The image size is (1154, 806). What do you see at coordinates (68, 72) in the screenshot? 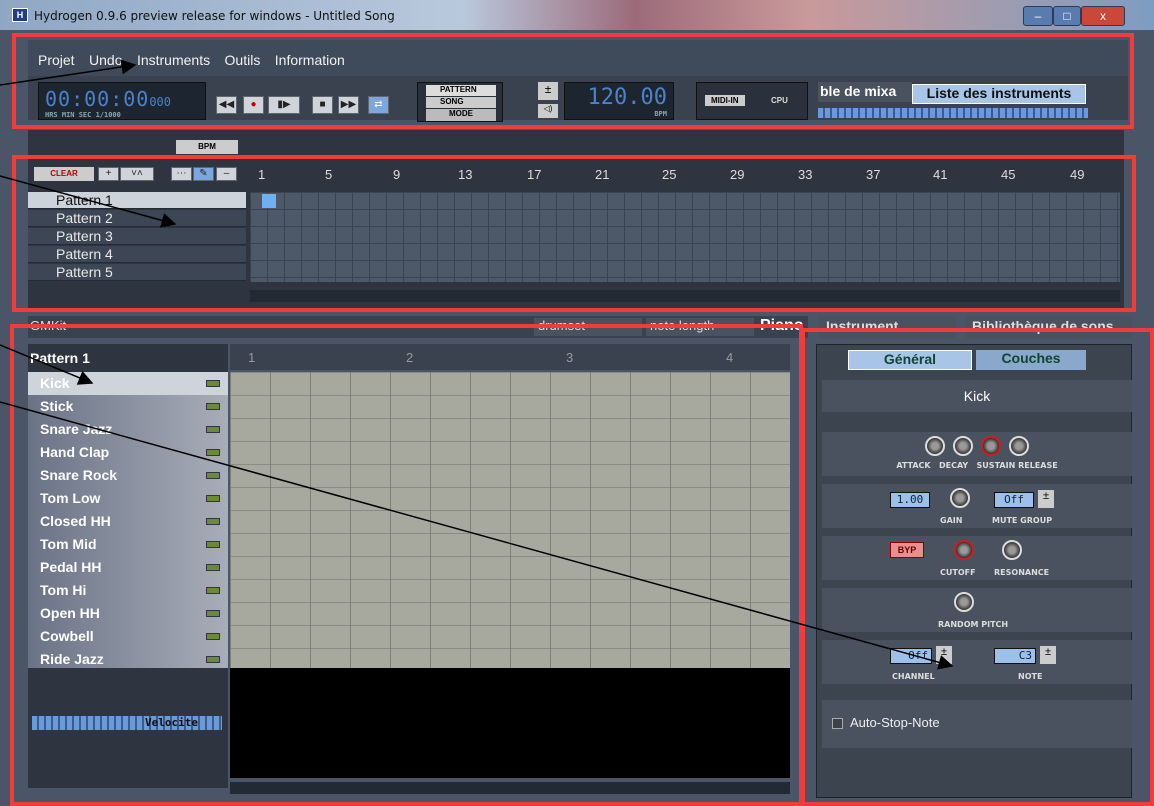
I see `arrow-to-menu` at bounding box center [68, 72].